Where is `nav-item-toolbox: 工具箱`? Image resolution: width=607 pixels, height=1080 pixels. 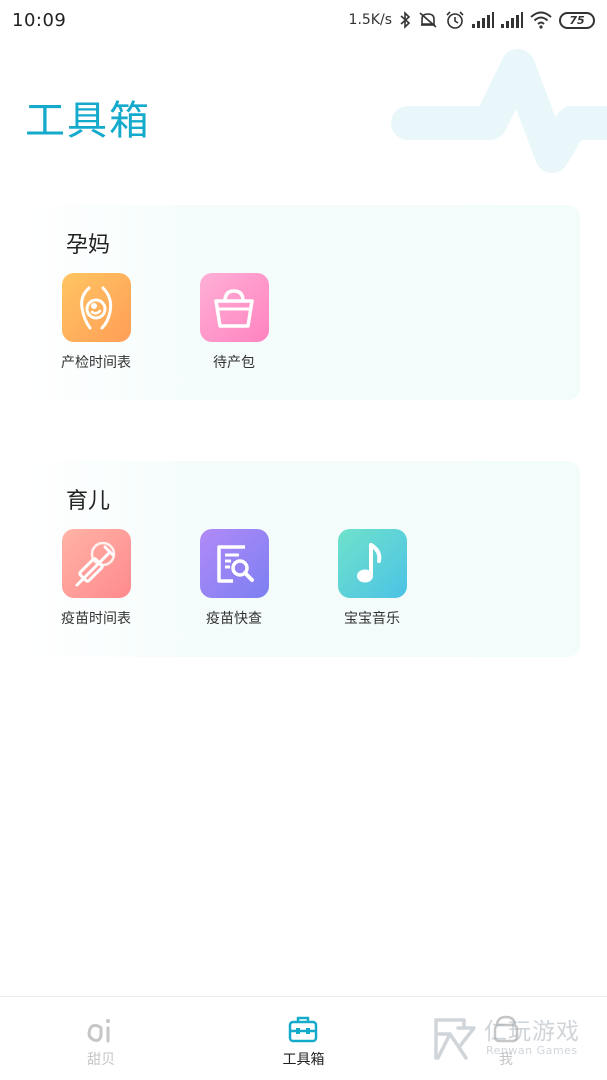
nav-item-toolbox: 工具箱 is located at coordinates (303, 1038).